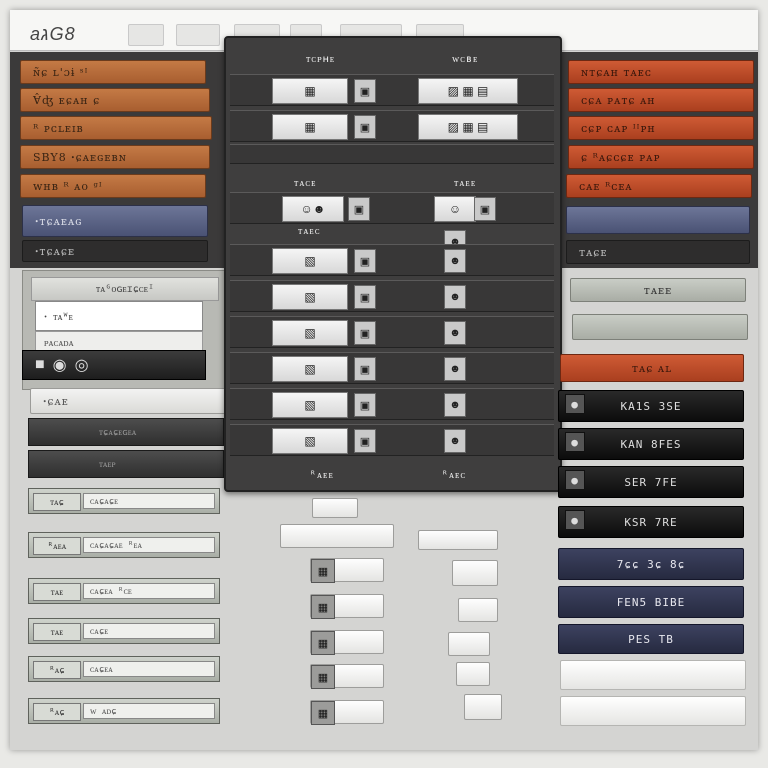 The width and height of the screenshot is (768, 768). What do you see at coordinates (392, 404) in the screenshot?
I see `panel-row-8: ▧ ▣ ☻` at bounding box center [392, 404].